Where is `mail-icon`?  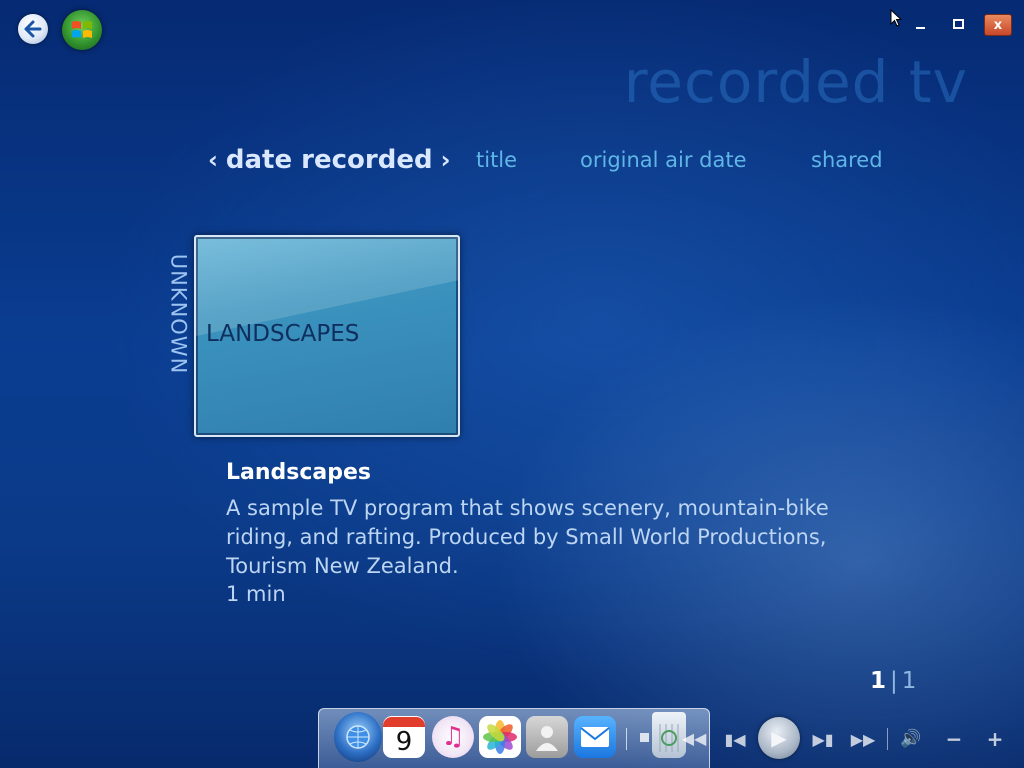 mail-icon is located at coordinates (595, 737).